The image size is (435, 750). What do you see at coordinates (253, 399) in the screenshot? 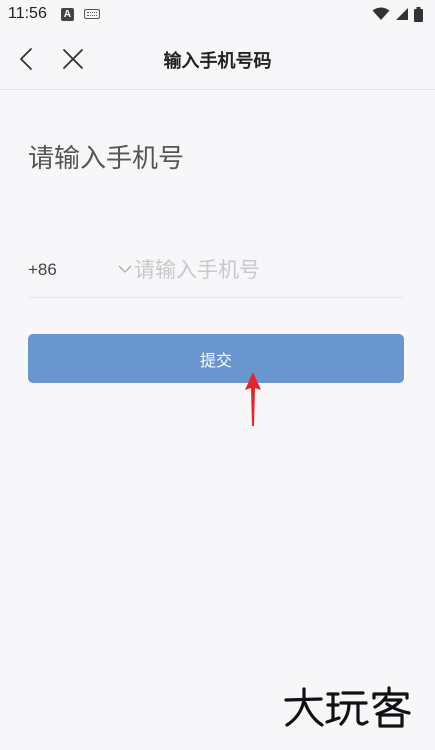
I see `annotation-arrow-icon` at bounding box center [253, 399].